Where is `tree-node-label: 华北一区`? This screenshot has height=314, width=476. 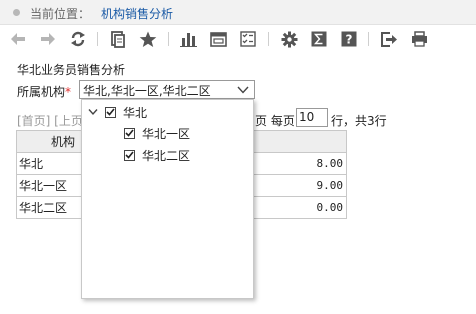 tree-node-label: 华北一区 is located at coordinates (166, 133).